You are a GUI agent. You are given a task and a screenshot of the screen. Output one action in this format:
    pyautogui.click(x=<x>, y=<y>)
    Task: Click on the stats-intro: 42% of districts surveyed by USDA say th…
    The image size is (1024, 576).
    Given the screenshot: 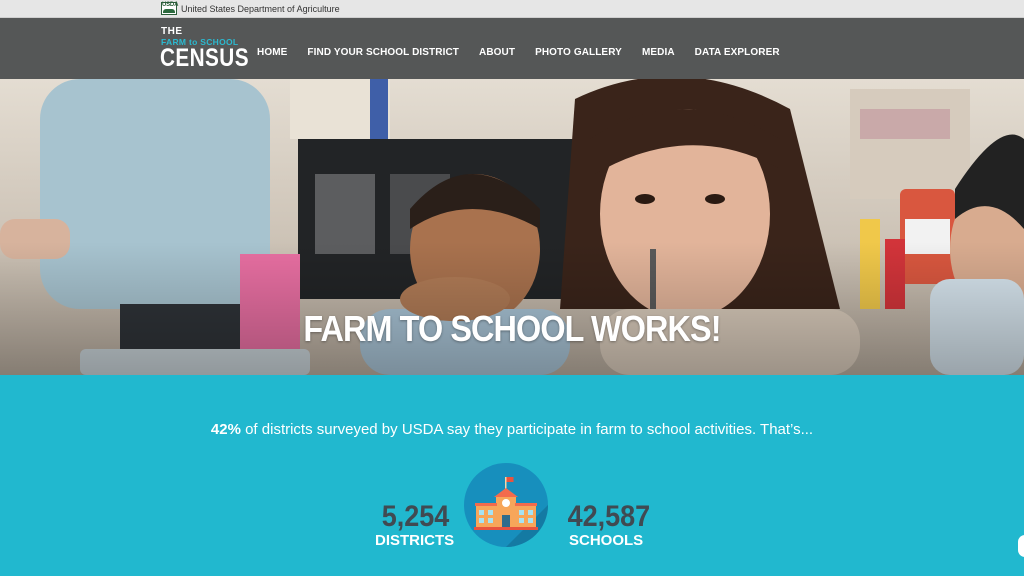 What is the action you would take?
    pyautogui.click(x=512, y=429)
    